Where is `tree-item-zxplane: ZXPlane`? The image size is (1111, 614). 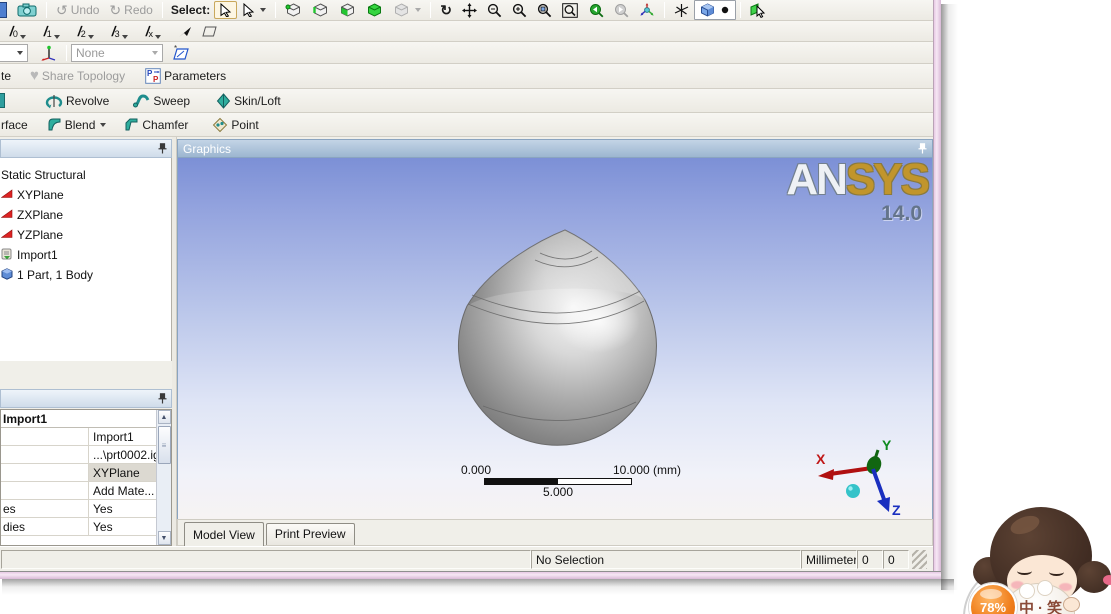 tree-item-zxplane: ZXPlane is located at coordinates (85, 214).